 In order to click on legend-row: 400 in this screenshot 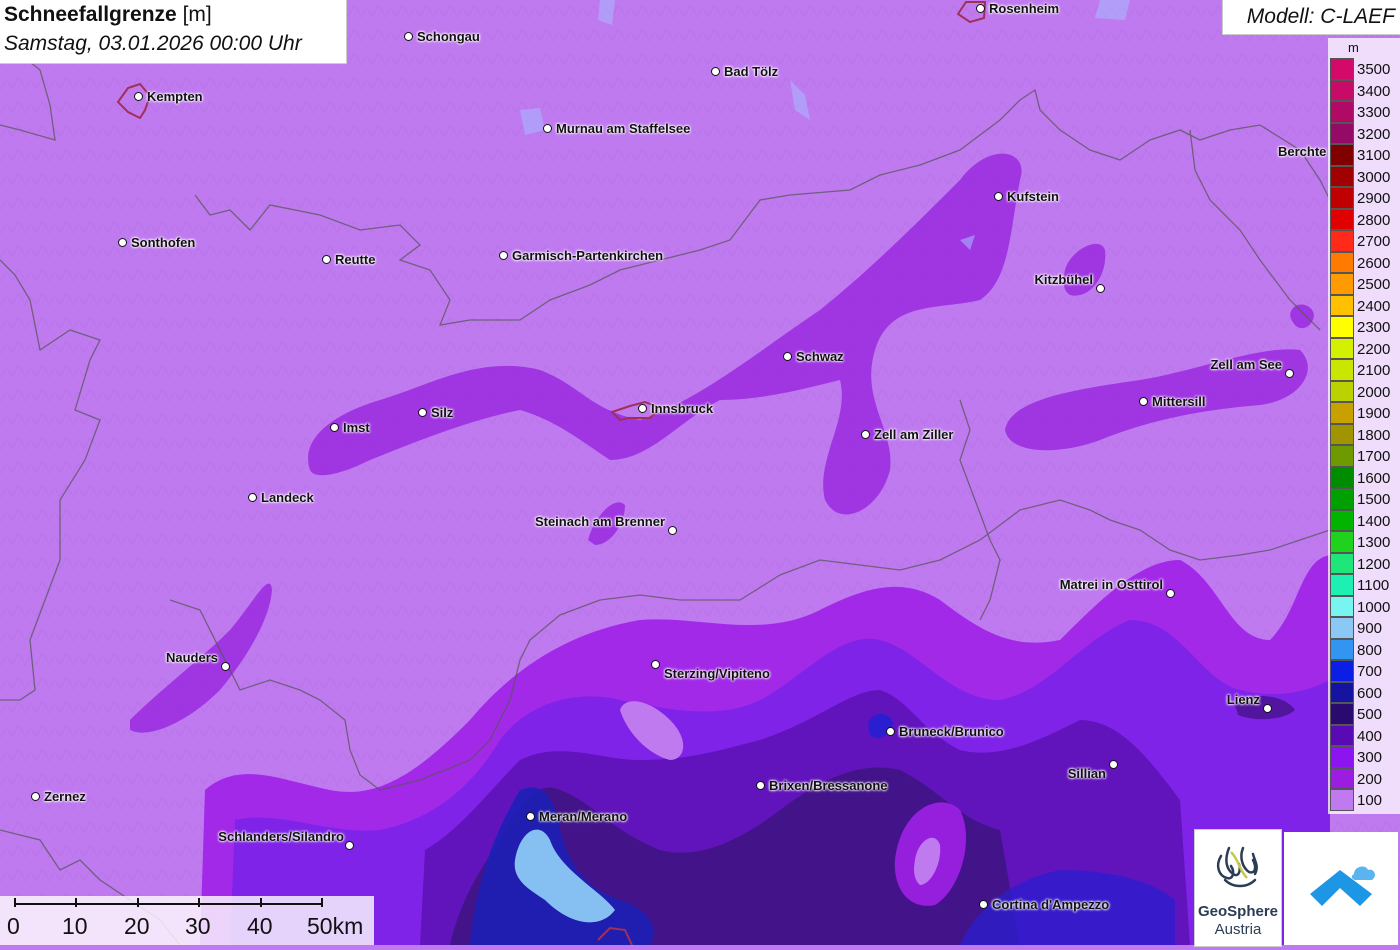, I will do `click(1365, 735)`.